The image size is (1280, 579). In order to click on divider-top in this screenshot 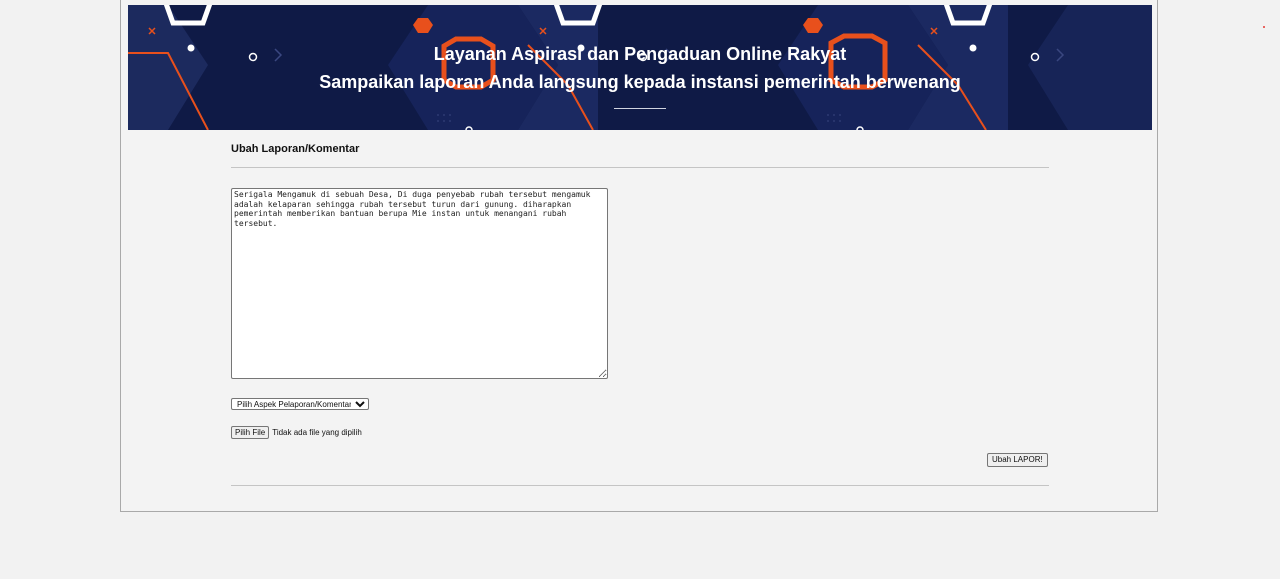, I will do `click(640, 167)`.